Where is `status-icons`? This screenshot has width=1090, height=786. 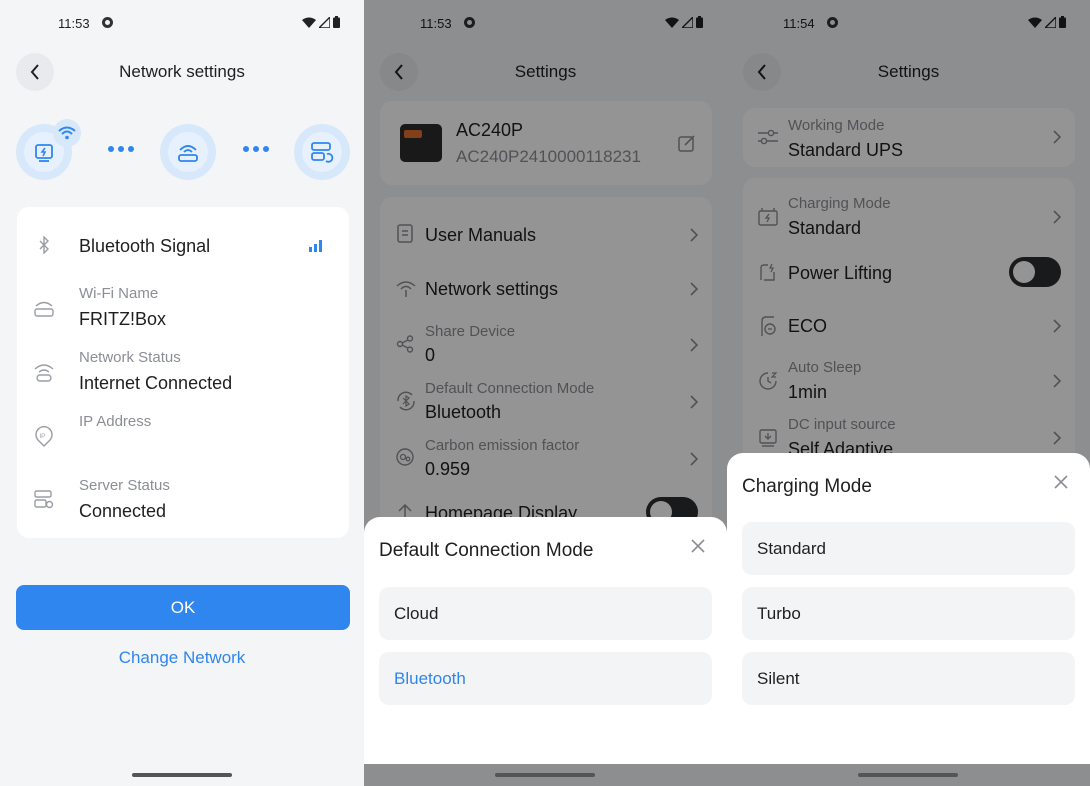 status-icons is located at coordinates (321, 22).